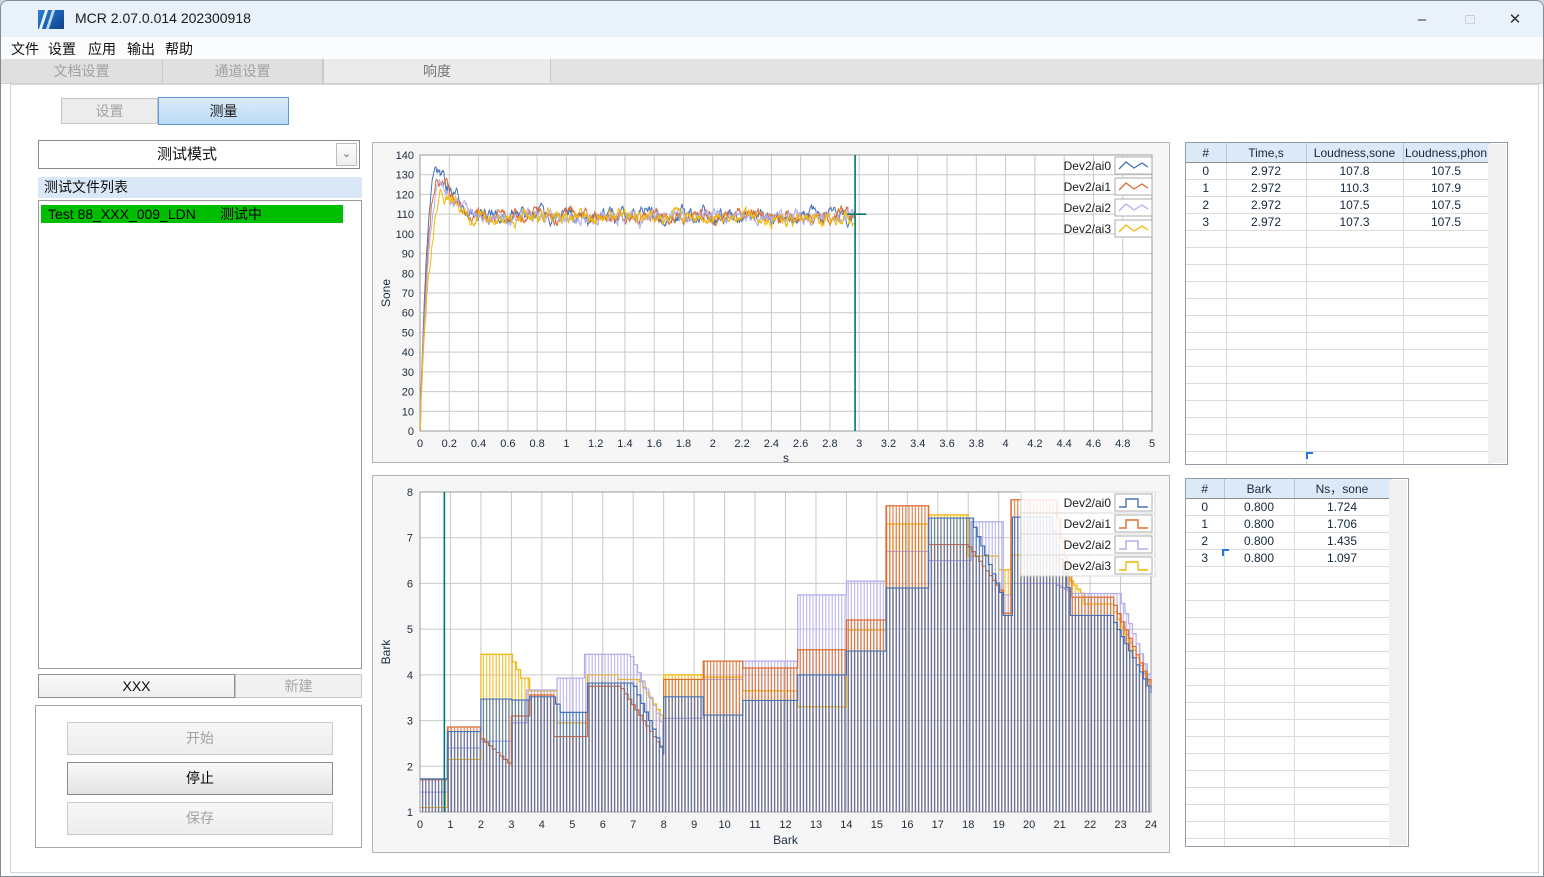  Describe the element at coordinates (907, 825) in the screenshot. I see `svg-text: 16` at that location.